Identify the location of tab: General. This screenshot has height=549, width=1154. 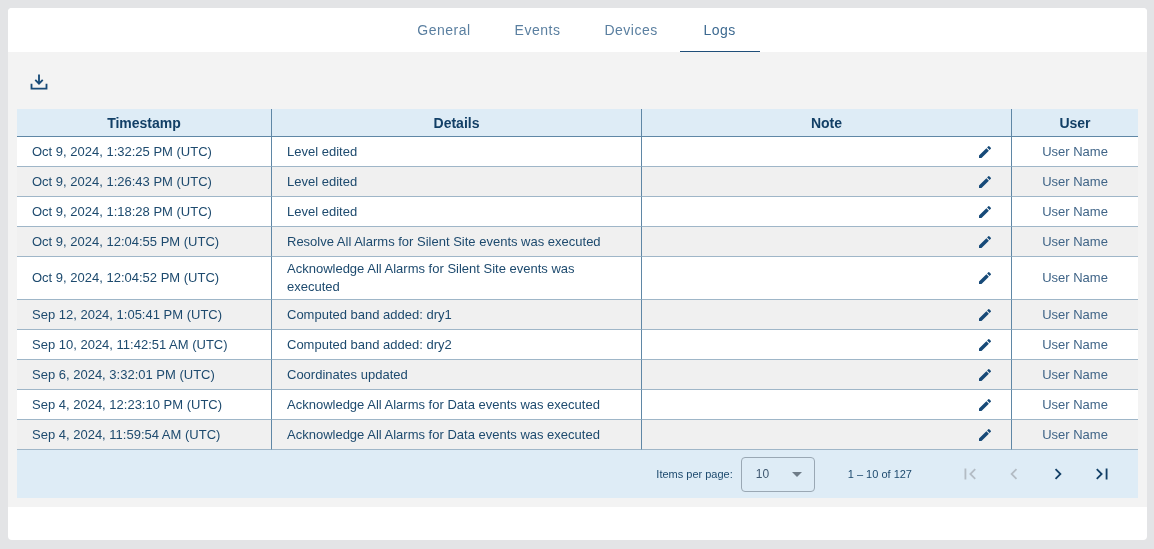
(444, 30).